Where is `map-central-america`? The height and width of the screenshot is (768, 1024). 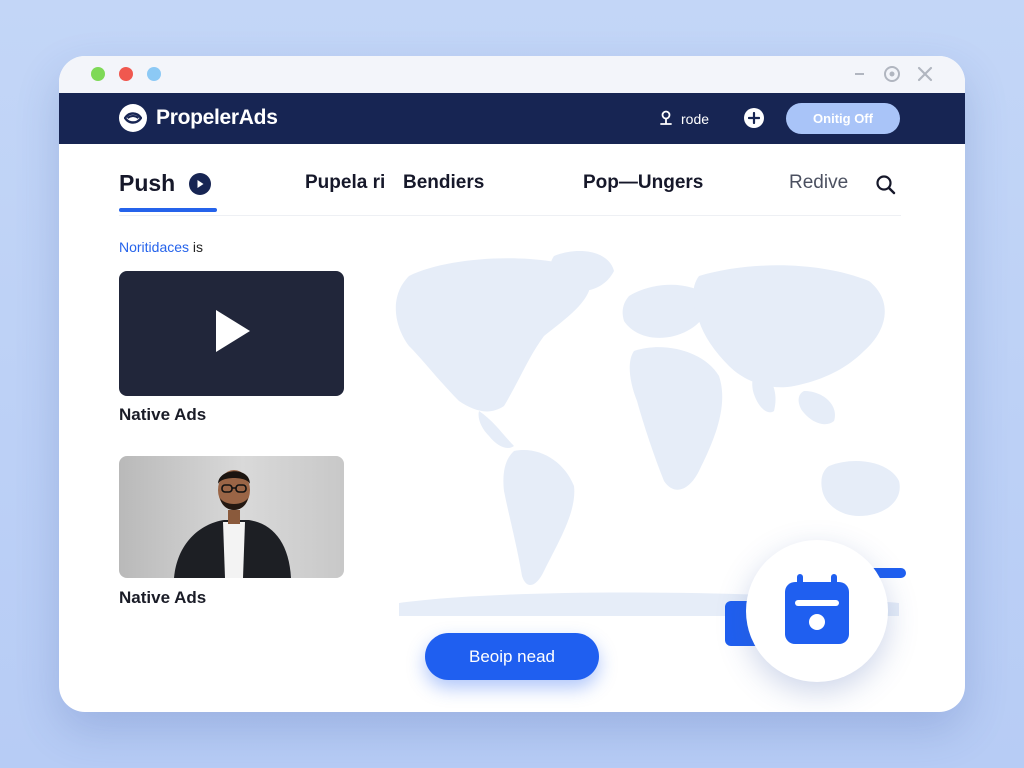
map-central-america is located at coordinates (496, 429).